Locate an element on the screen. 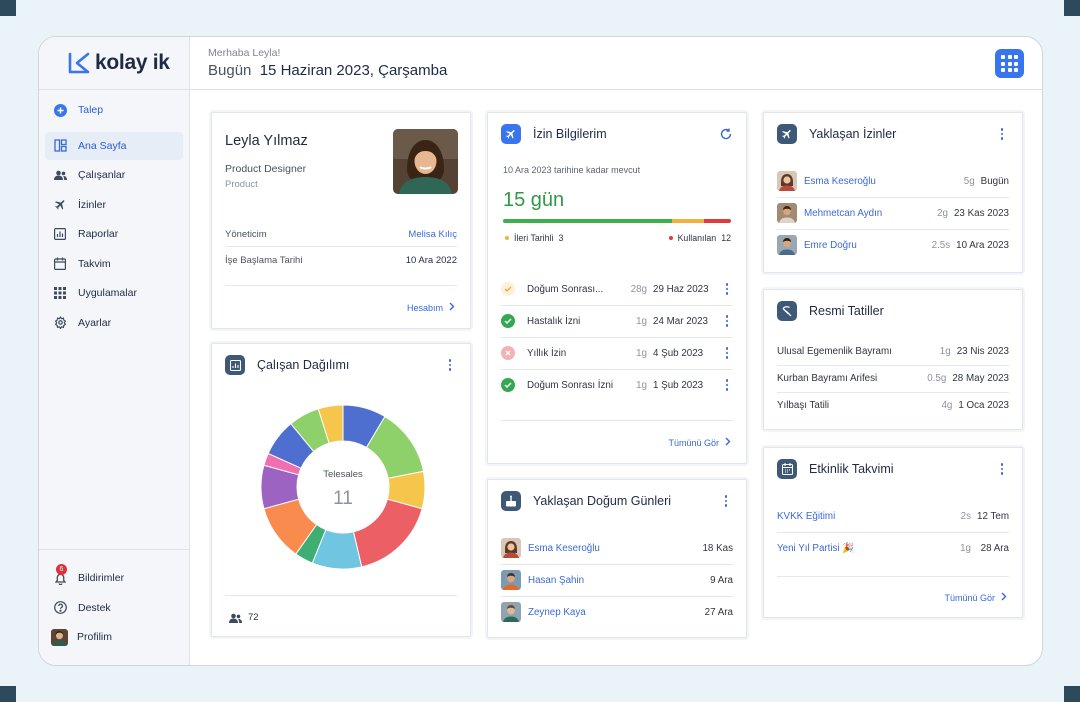 The width and height of the screenshot is (1080, 702). account-link: Hesabım is located at coordinates (431, 307).